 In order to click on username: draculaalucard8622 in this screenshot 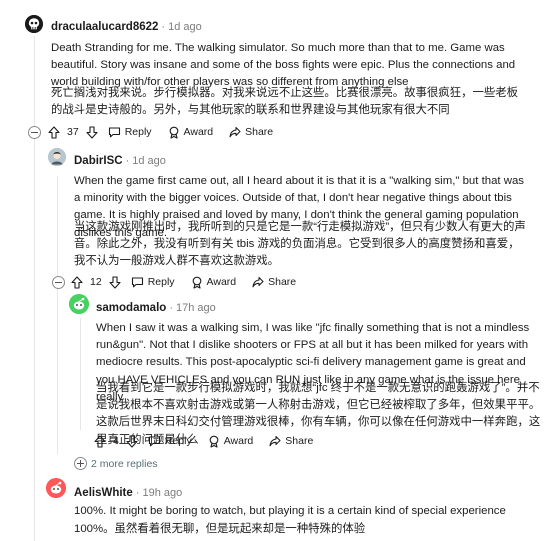, I will do `click(104, 27)`.